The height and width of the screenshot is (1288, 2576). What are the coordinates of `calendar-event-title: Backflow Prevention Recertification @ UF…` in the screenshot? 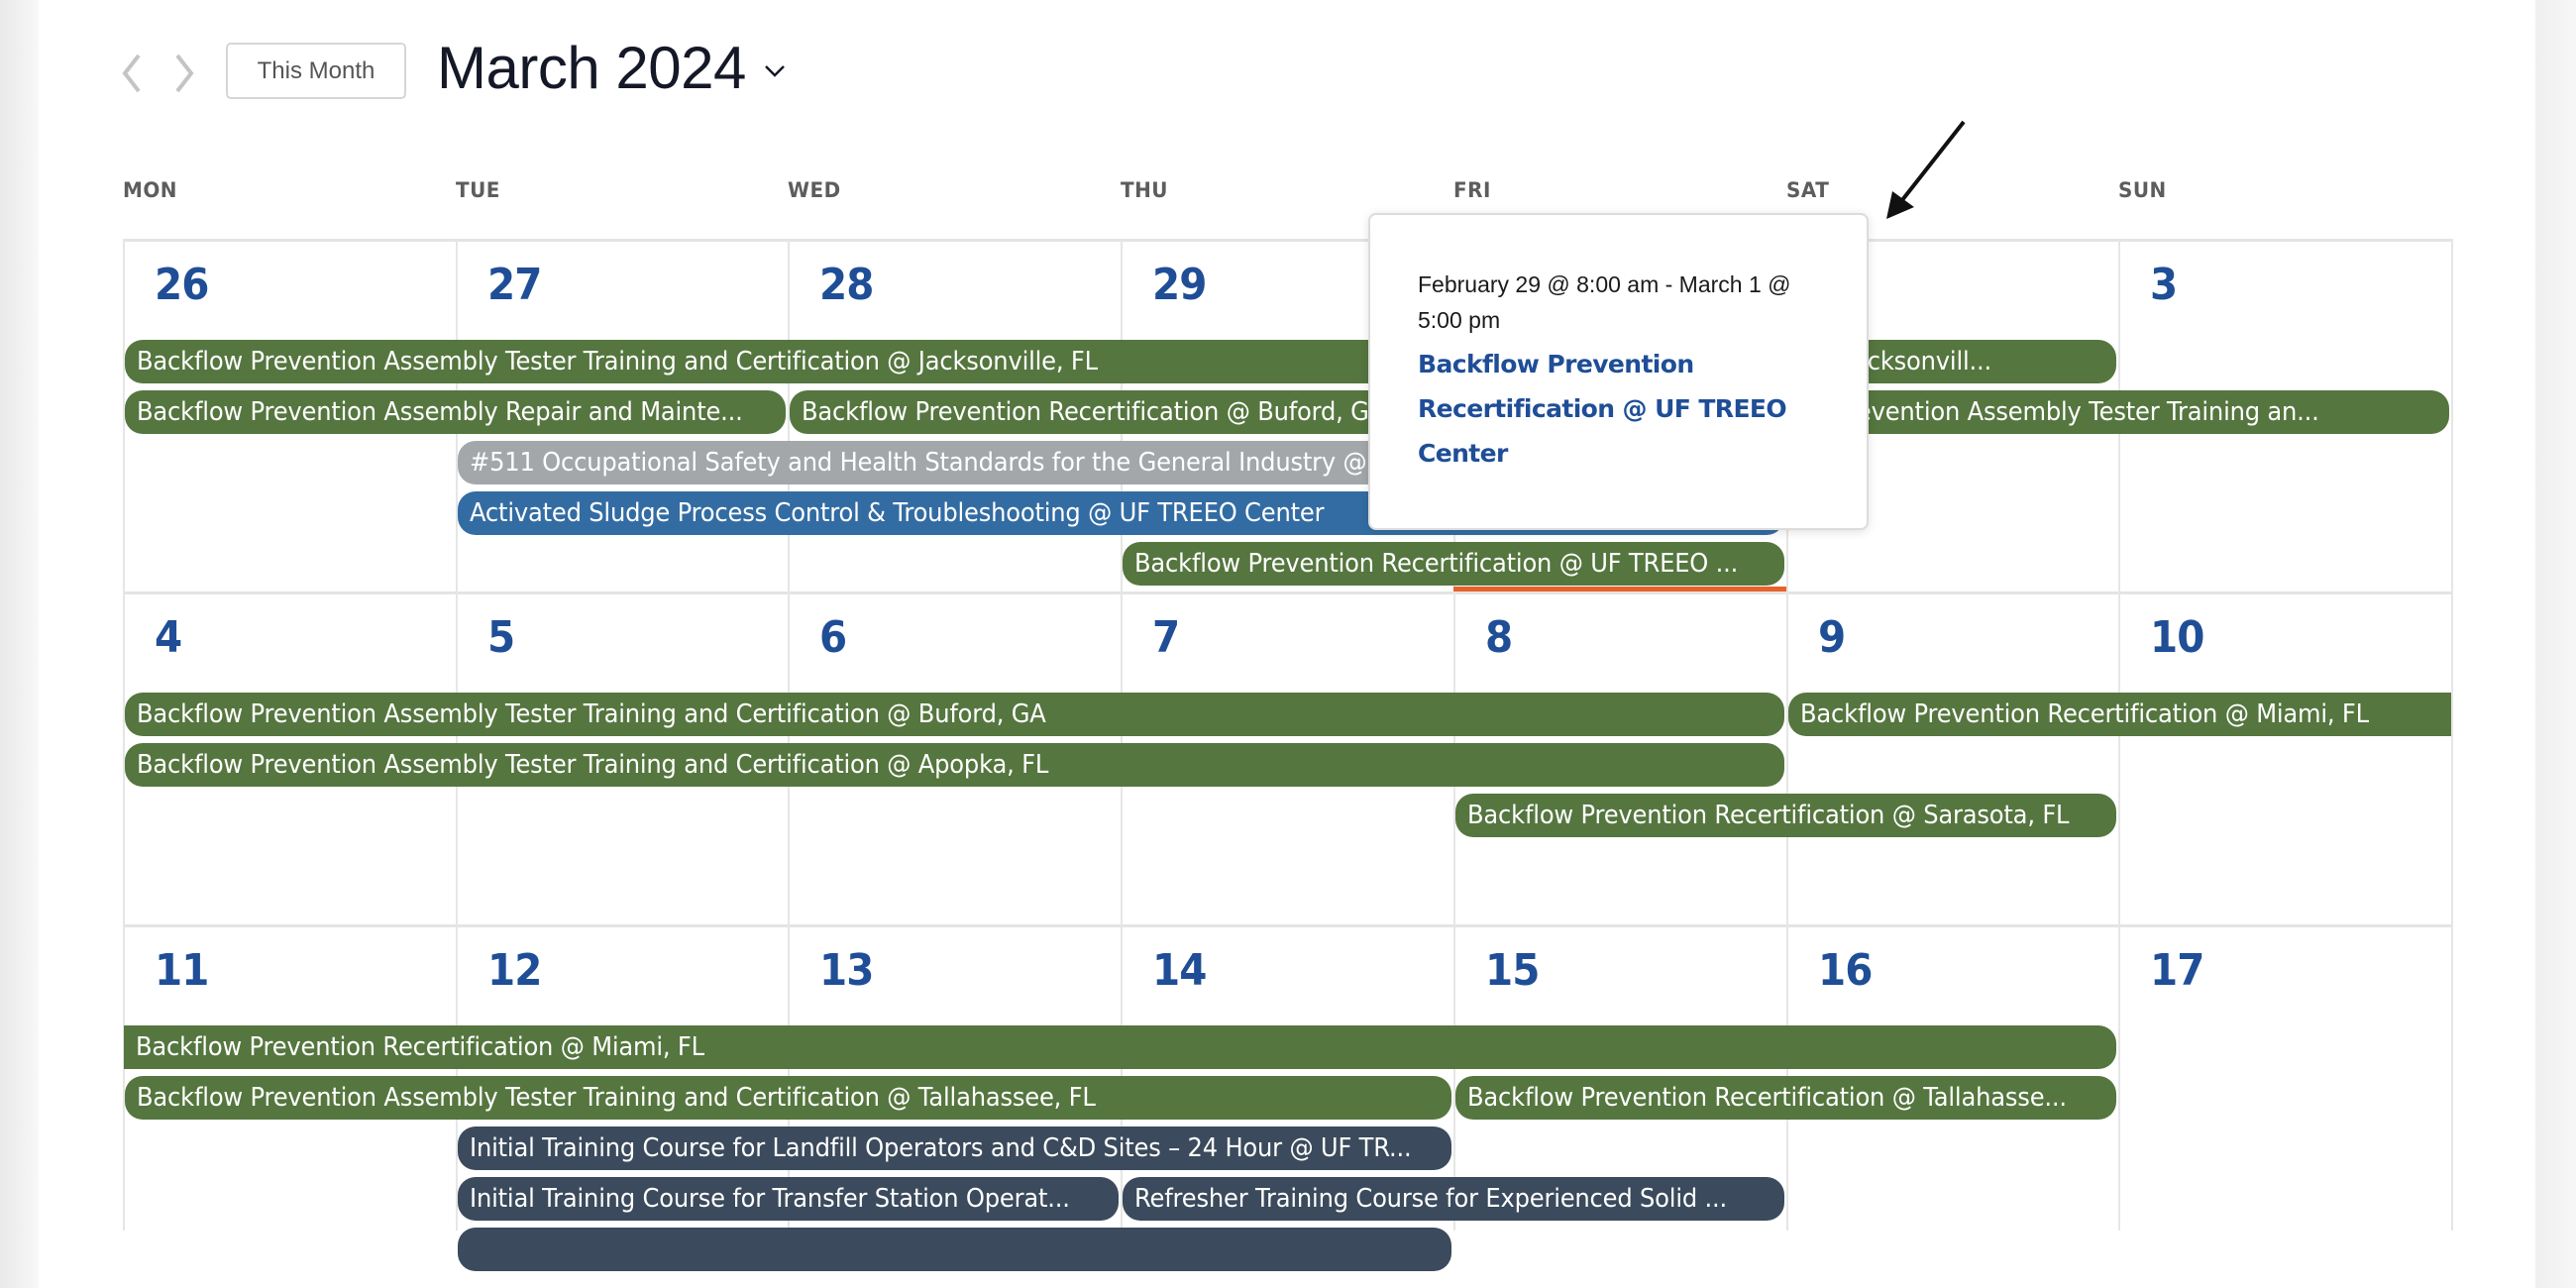 It's located at (1436, 564).